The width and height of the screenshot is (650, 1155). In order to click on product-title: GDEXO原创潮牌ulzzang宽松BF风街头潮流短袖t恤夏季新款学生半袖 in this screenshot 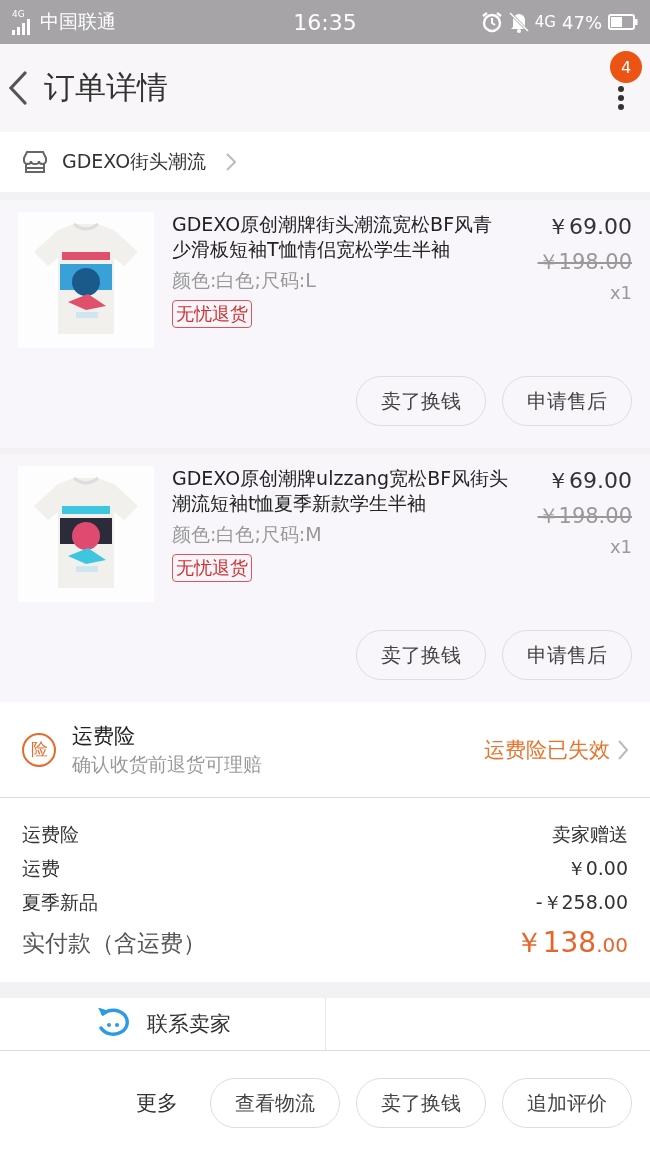, I will do `click(341, 491)`.